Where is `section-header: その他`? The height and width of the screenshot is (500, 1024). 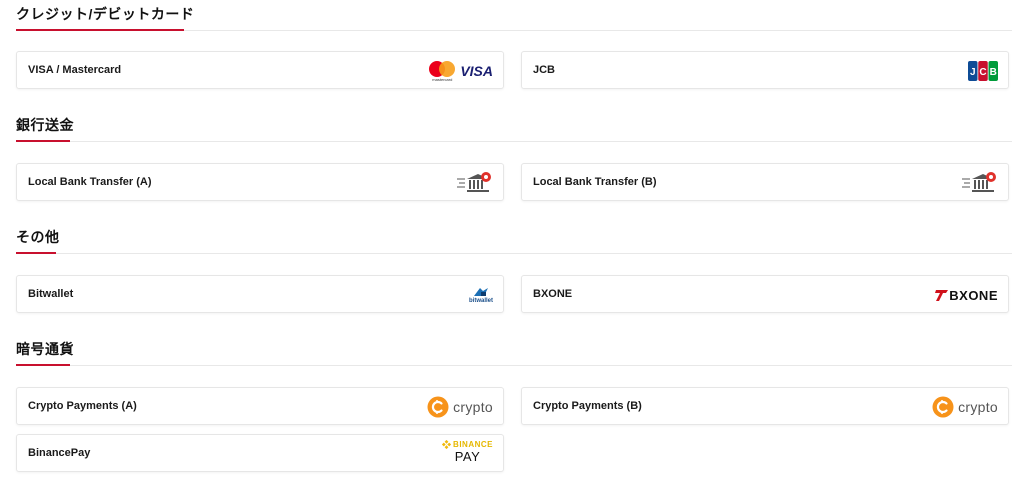
section-header: その他 is located at coordinates (514, 240).